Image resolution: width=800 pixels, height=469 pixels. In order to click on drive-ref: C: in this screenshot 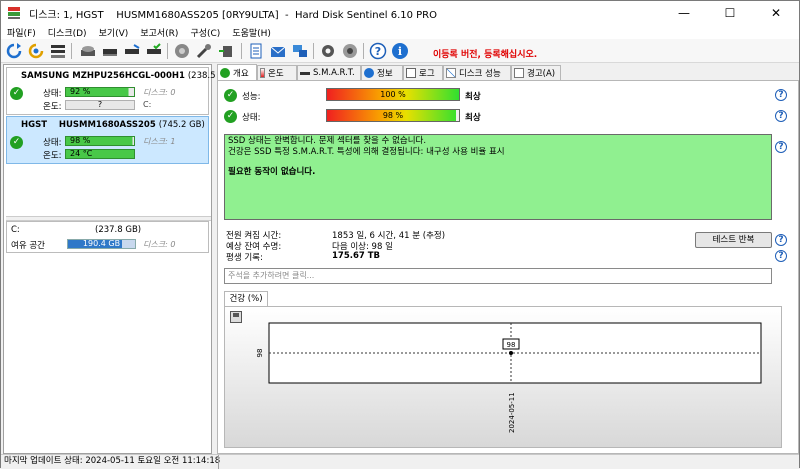, I will do `click(147, 104)`.